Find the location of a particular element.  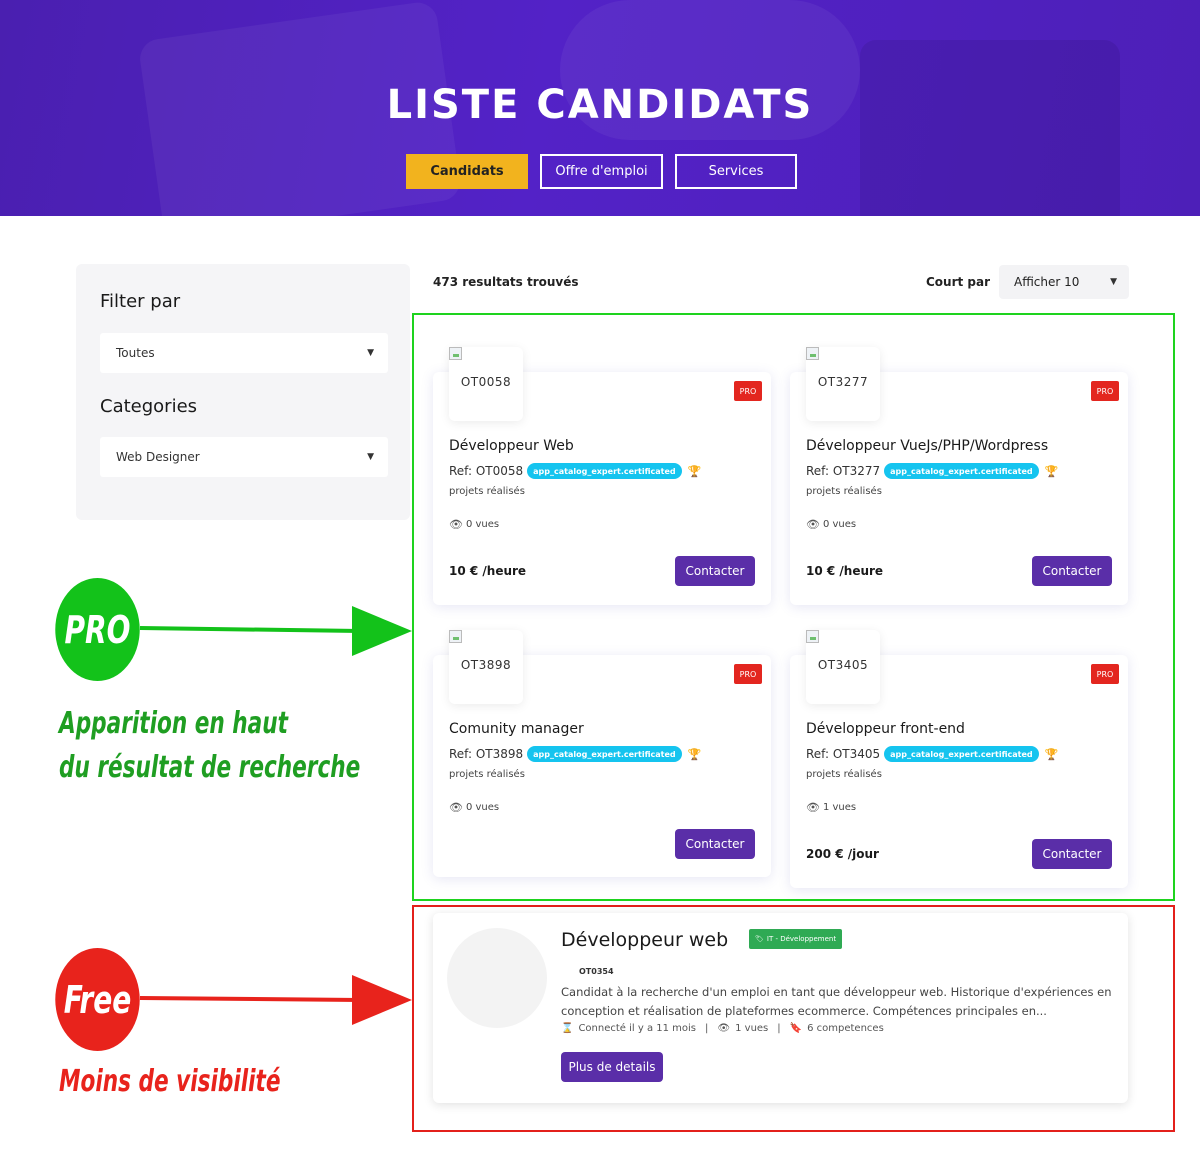

free-label: Free is located at coordinates (97, 999).